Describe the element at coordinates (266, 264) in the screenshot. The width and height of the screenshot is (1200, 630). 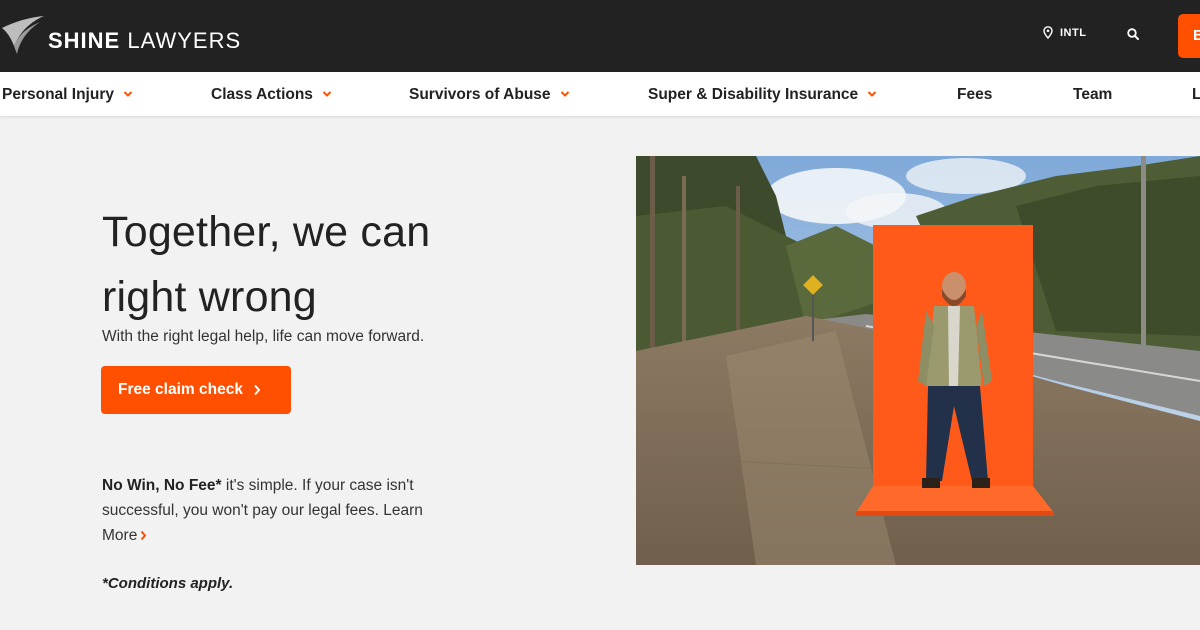
I see `hero-headline: Together, we can right wrong` at that location.